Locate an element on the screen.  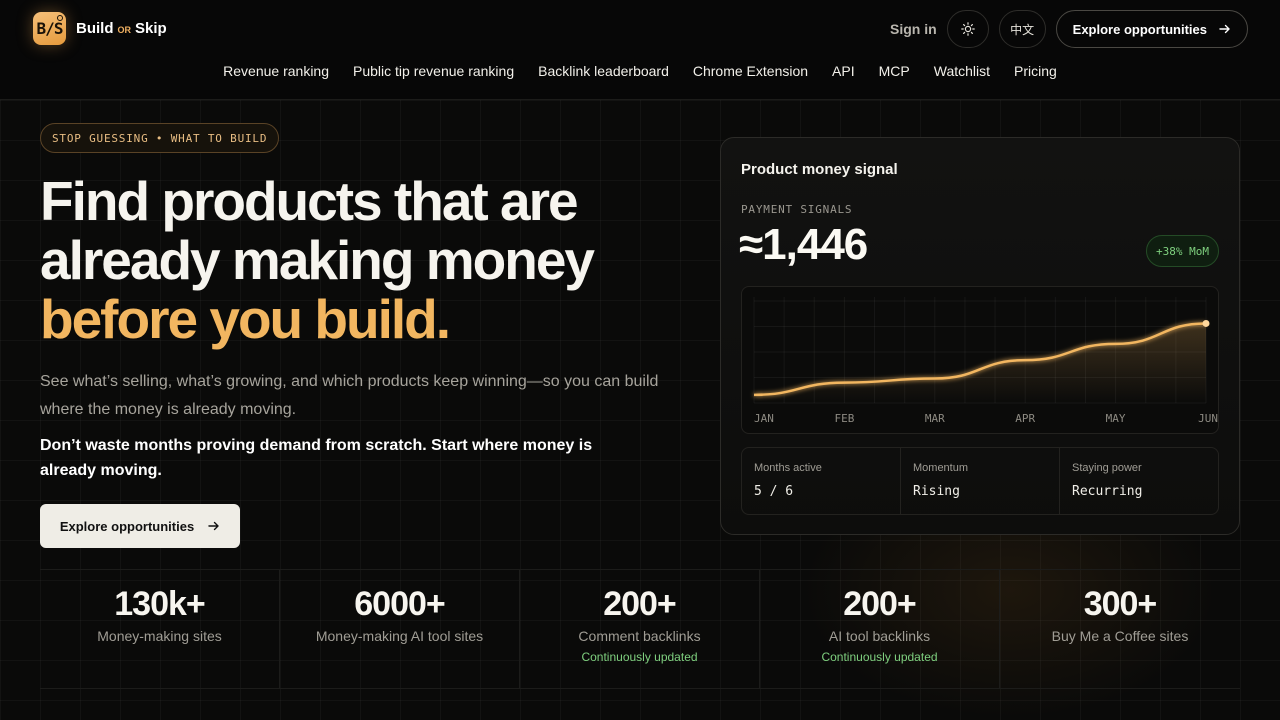
header-cta-label: Explore opportunities is located at coordinates (1139, 29).